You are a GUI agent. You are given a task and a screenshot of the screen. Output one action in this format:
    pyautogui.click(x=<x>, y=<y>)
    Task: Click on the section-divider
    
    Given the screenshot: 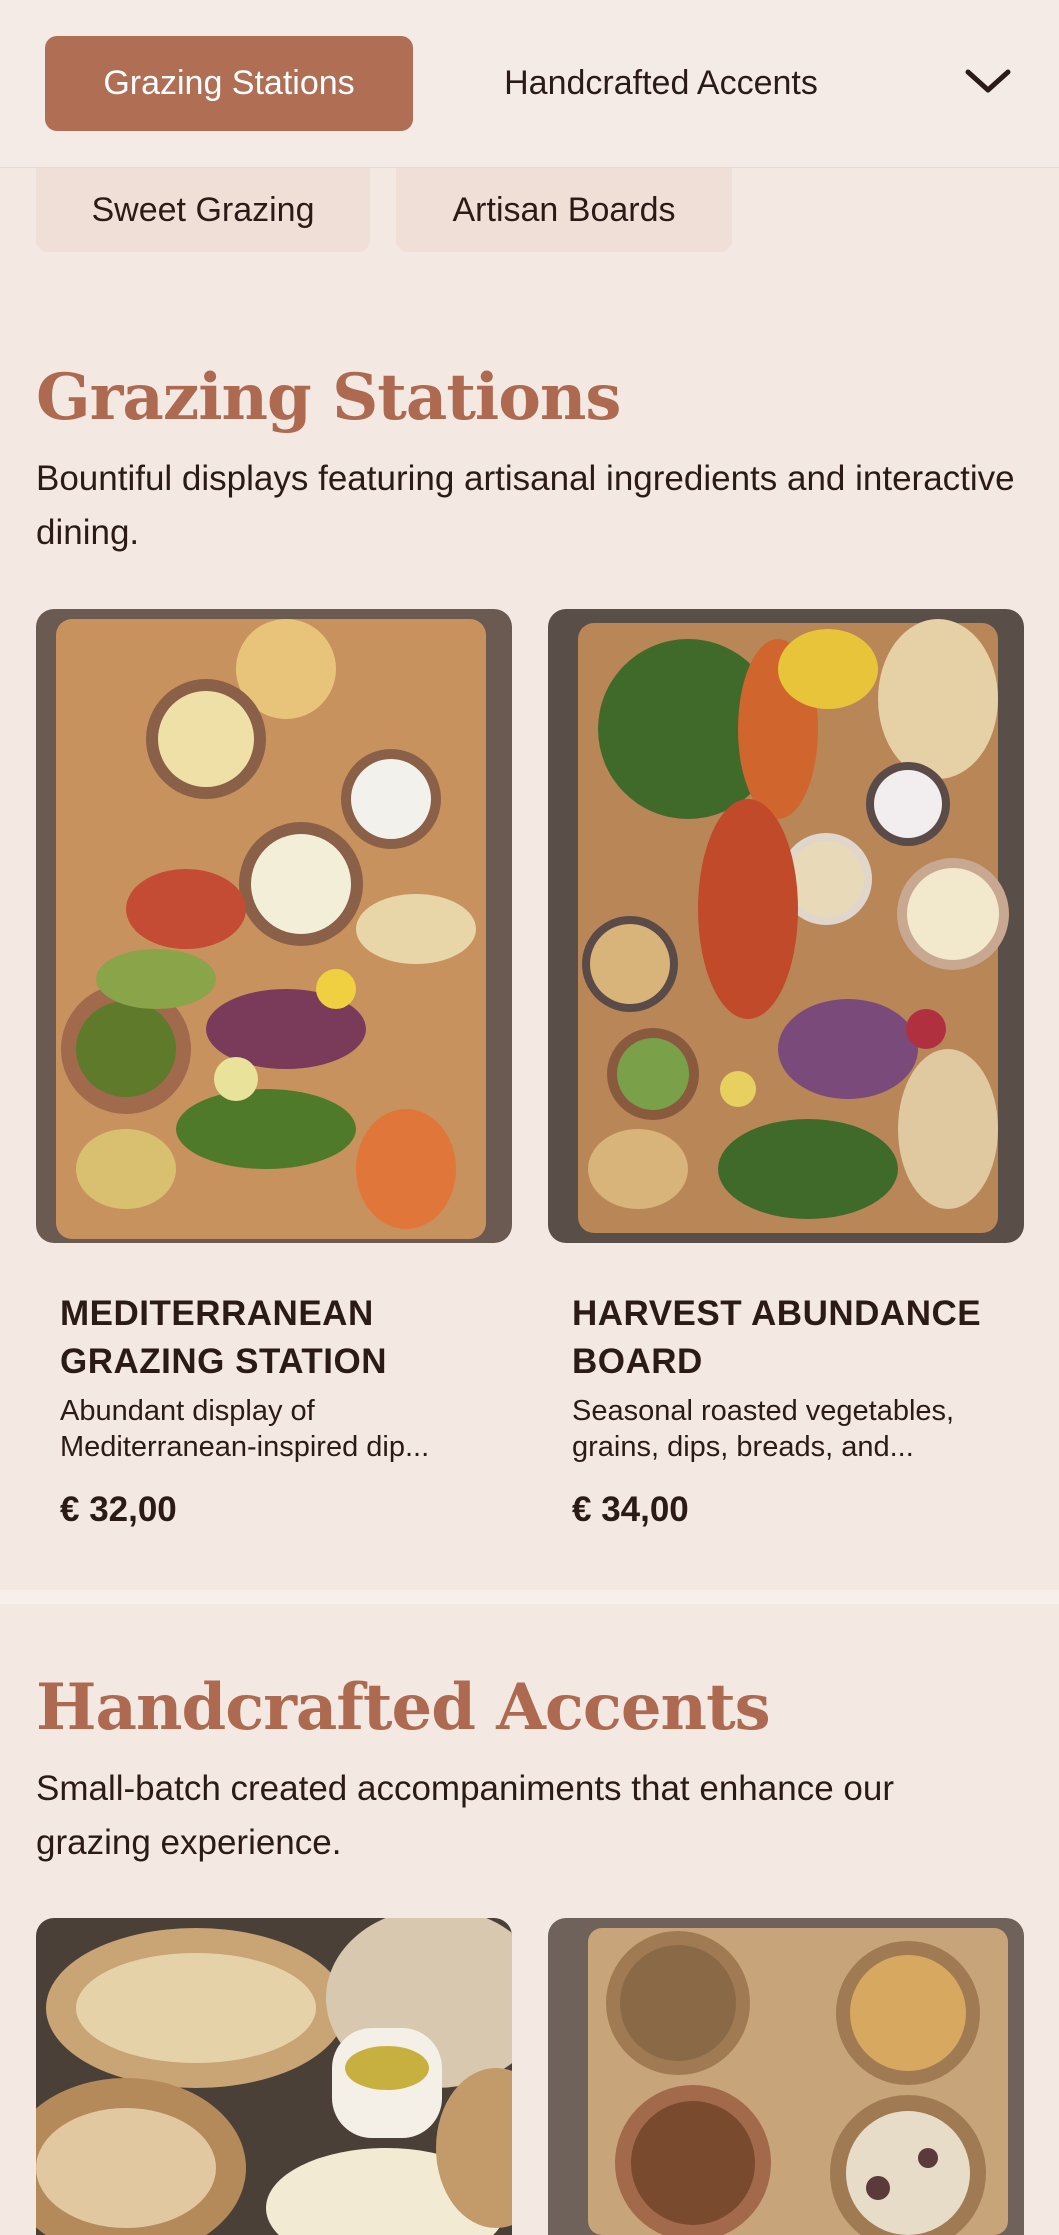 What is the action you would take?
    pyautogui.click(x=529, y=1597)
    